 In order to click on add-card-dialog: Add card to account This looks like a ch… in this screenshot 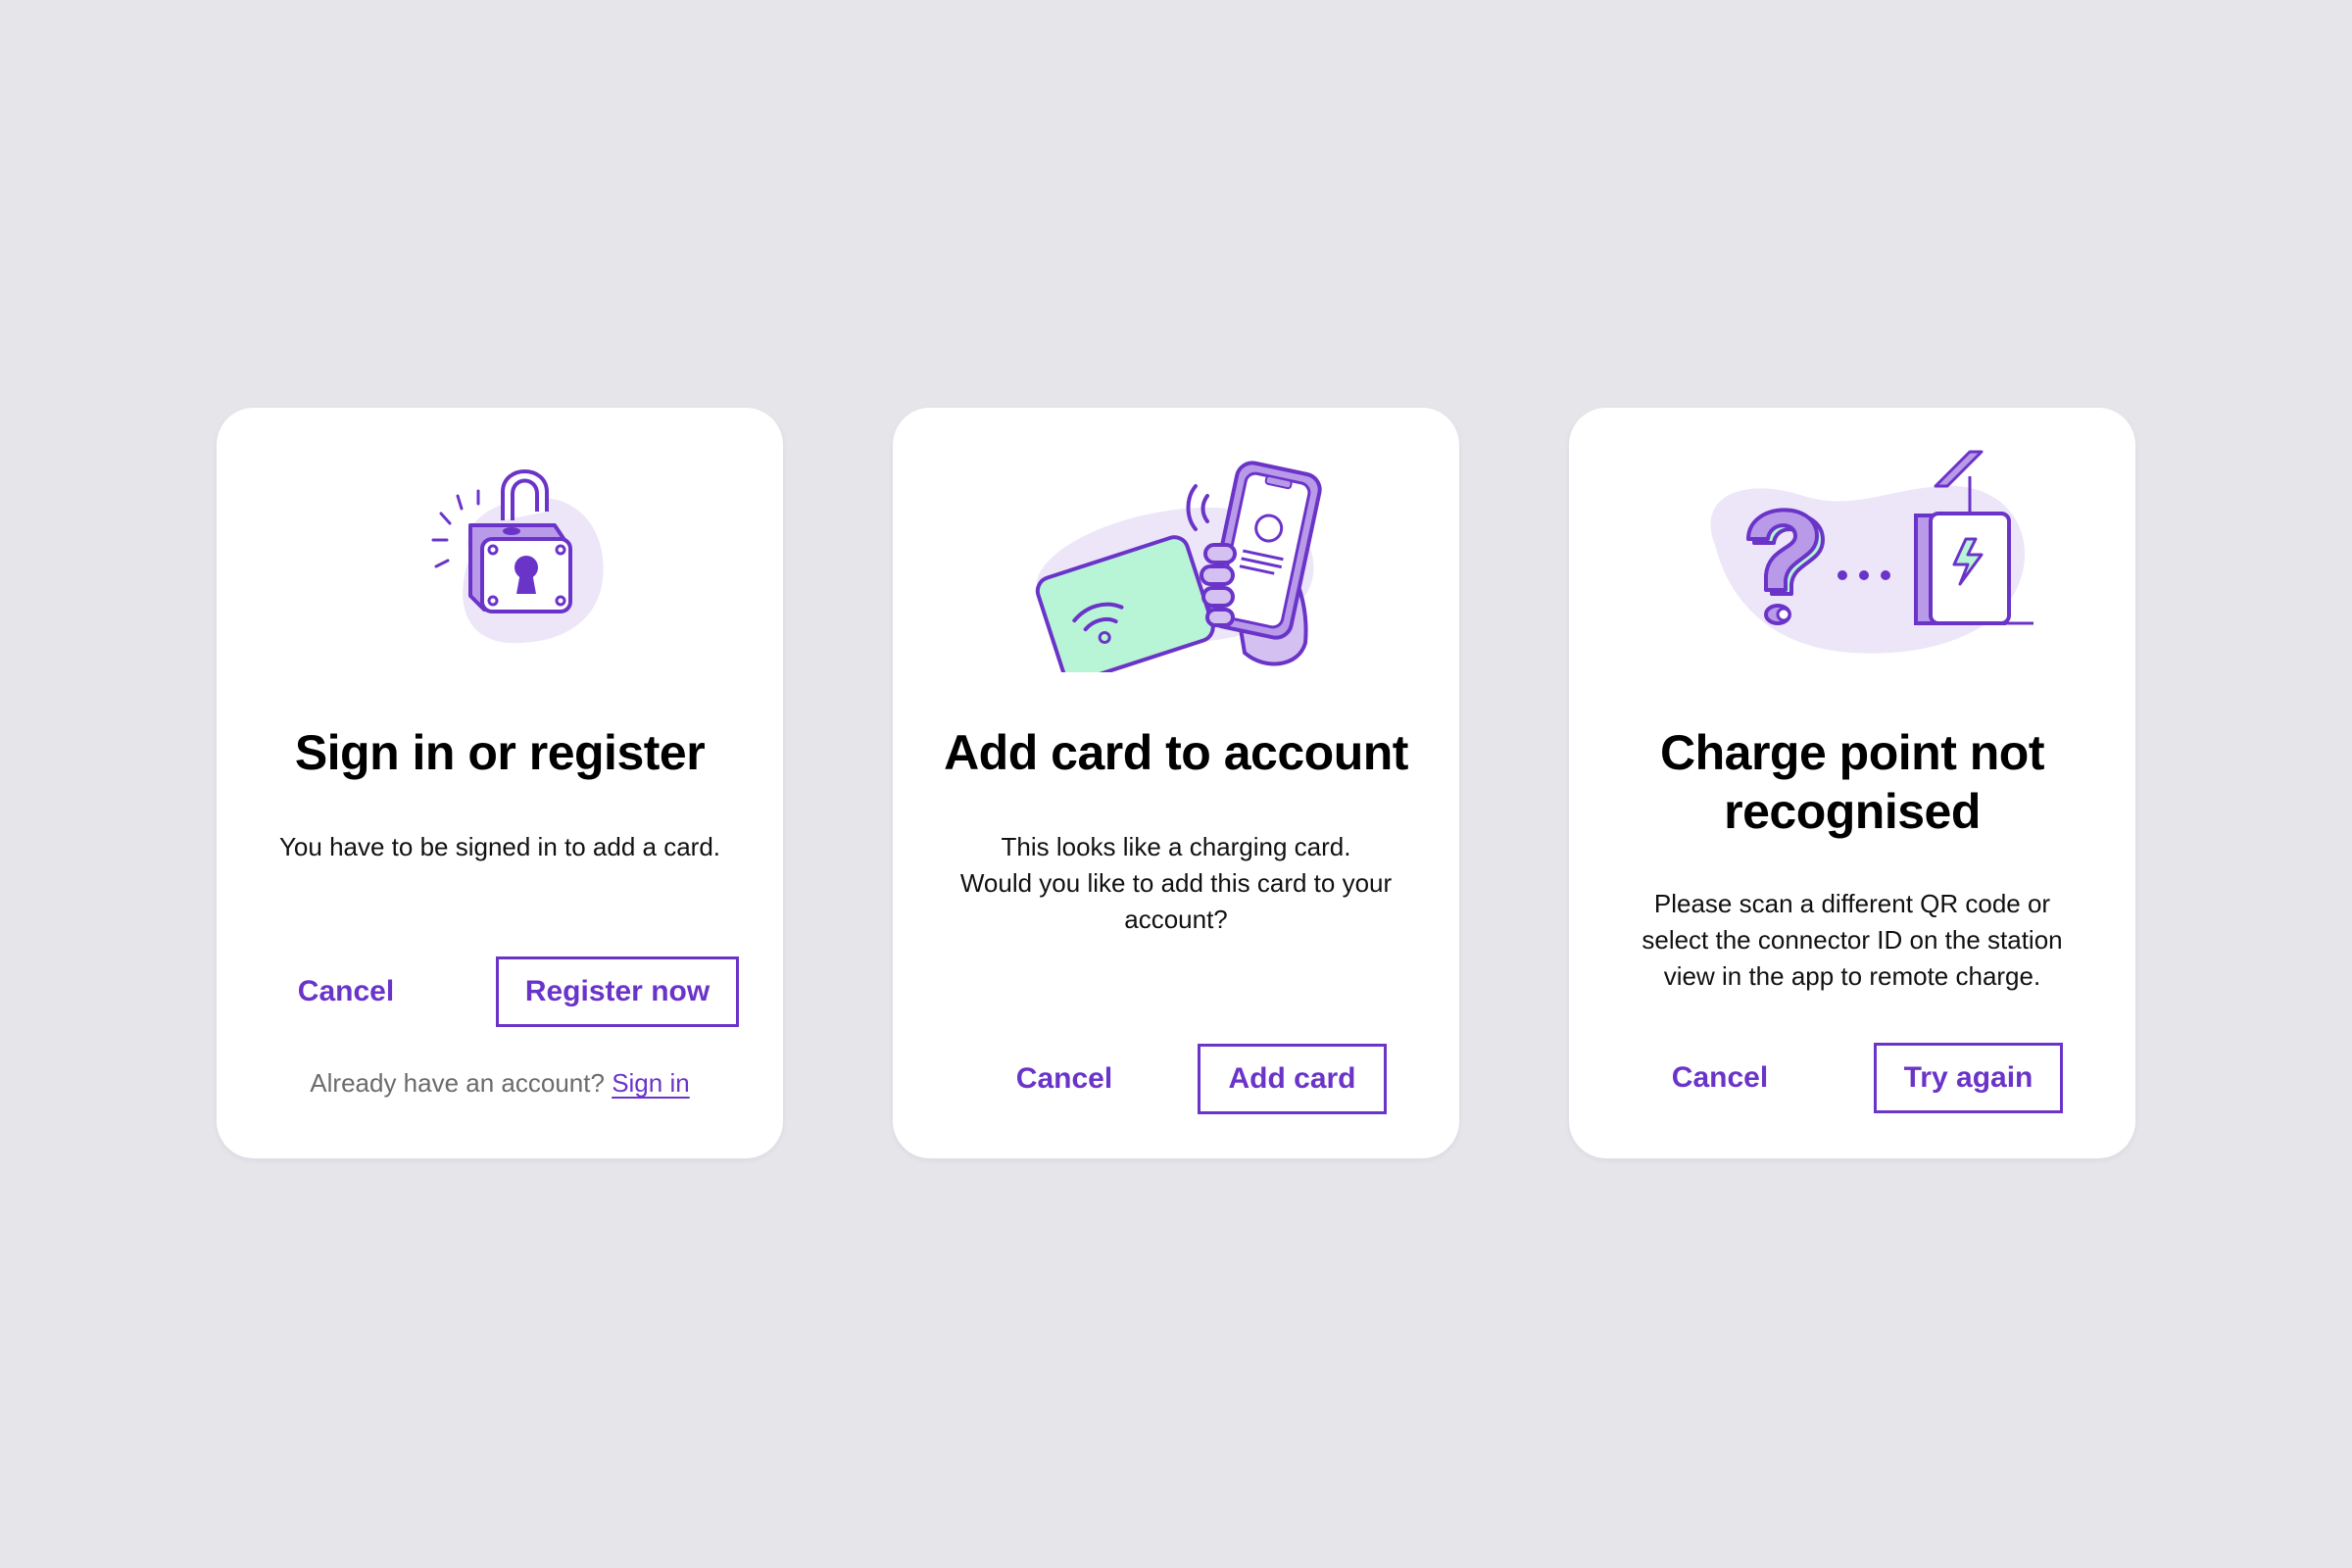, I will do `click(1176, 783)`.